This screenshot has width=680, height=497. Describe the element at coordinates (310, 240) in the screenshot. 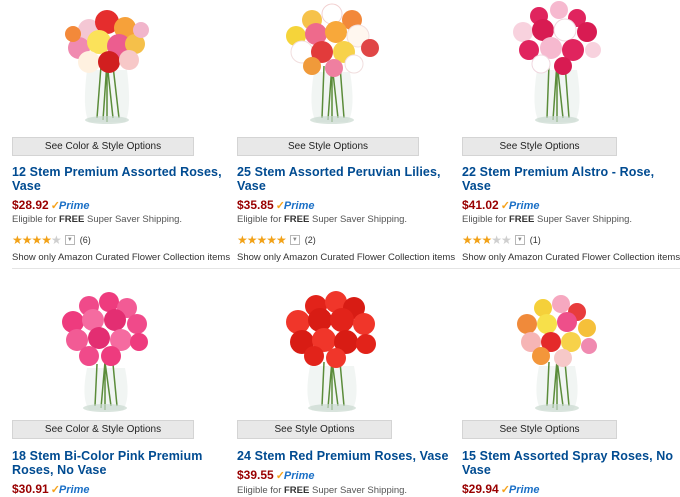

I see `review-count: (2)` at that location.